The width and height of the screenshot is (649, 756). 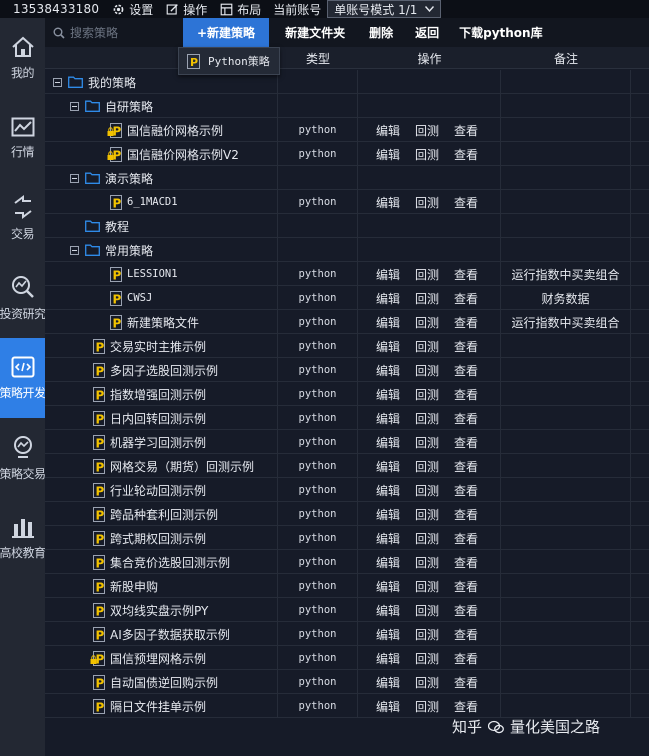 What do you see at coordinates (163, 322) in the screenshot?
I see `strategy-name: 新建策略文件` at bounding box center [163, 322].